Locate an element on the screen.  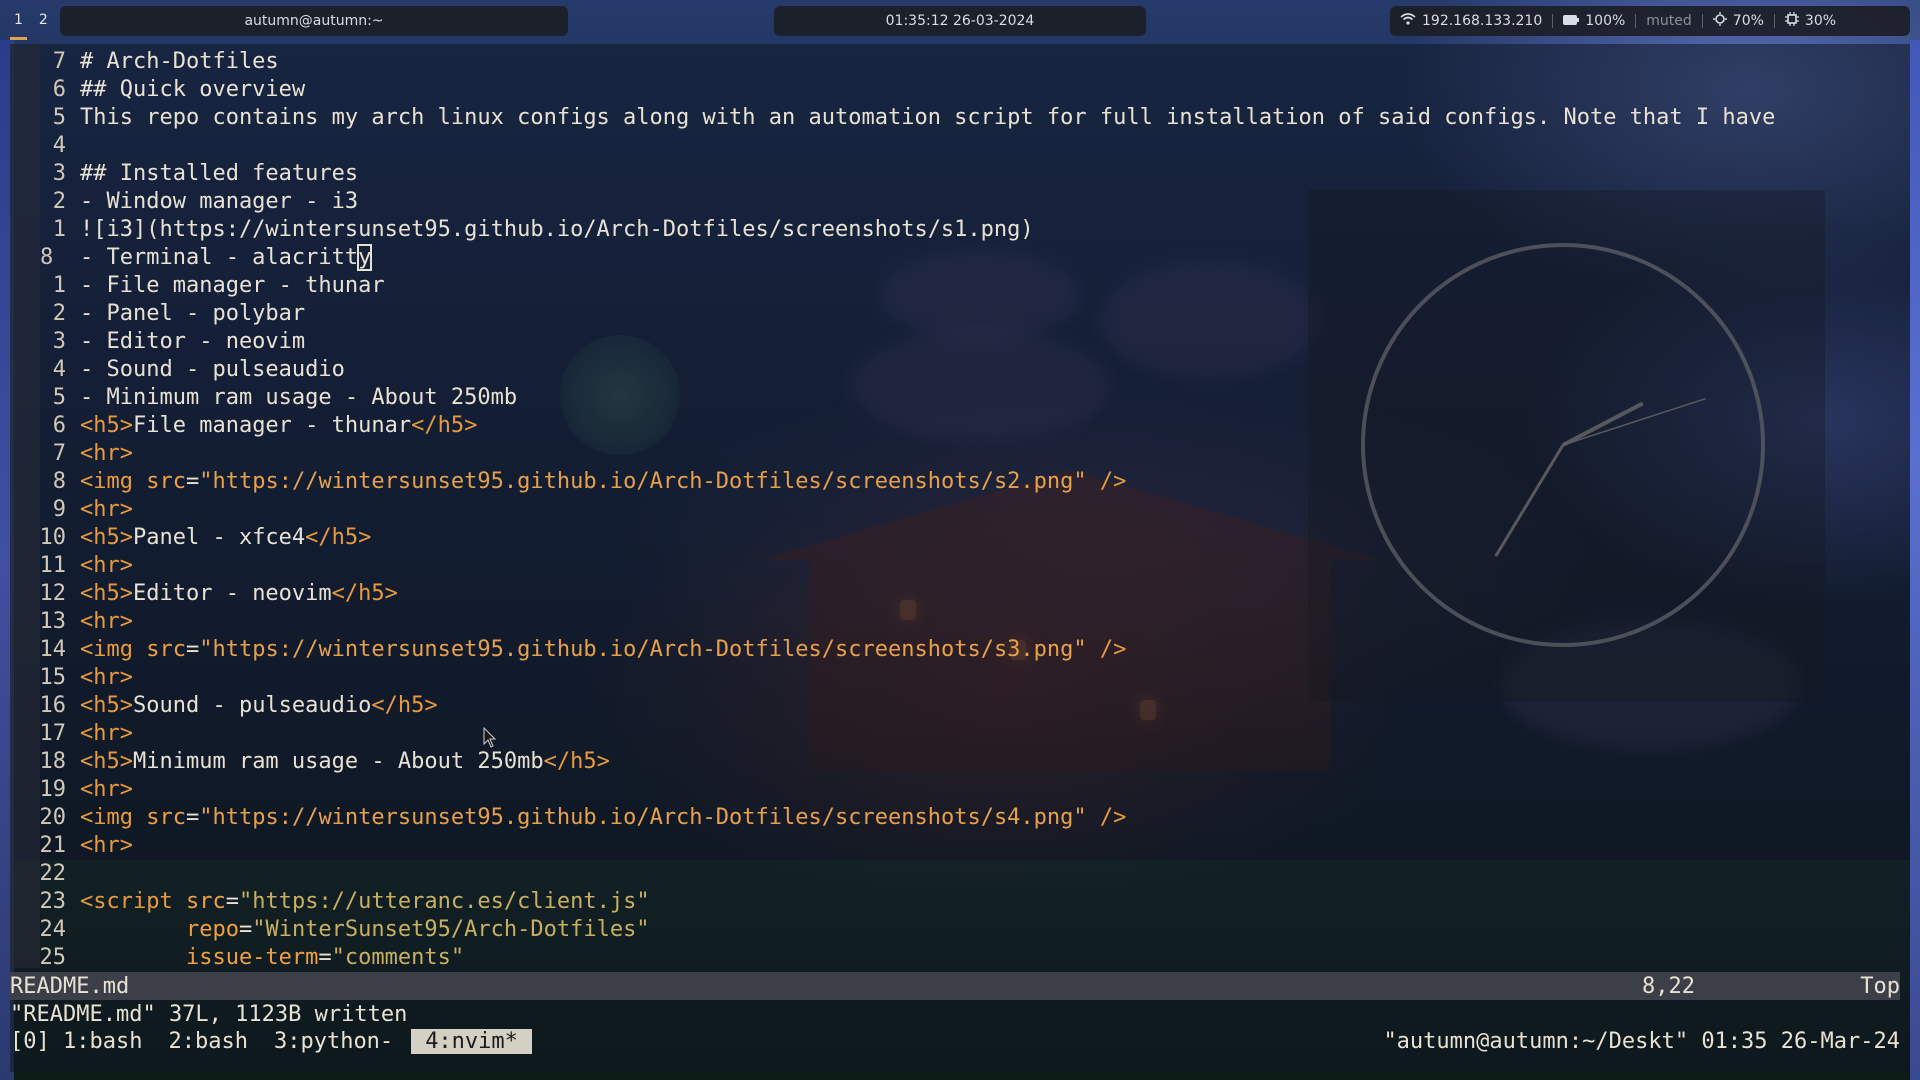
editor-line: 16 <h5>Sound - pulseaudio</h5> is located at coordinates (224, 705).